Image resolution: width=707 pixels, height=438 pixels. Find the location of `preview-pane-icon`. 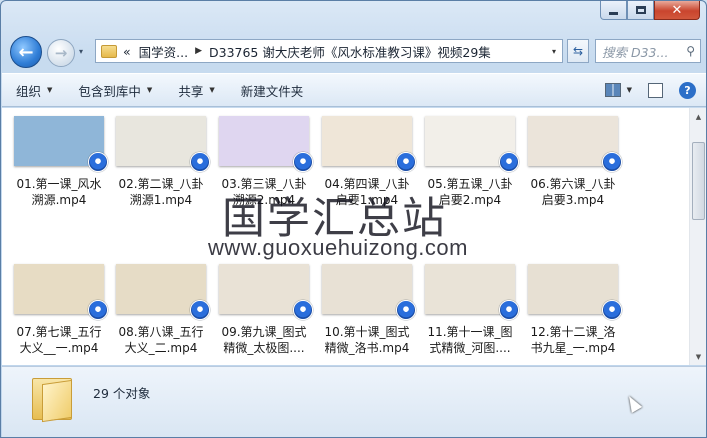

preview-pane-icon is located at coordinates (655, 90).